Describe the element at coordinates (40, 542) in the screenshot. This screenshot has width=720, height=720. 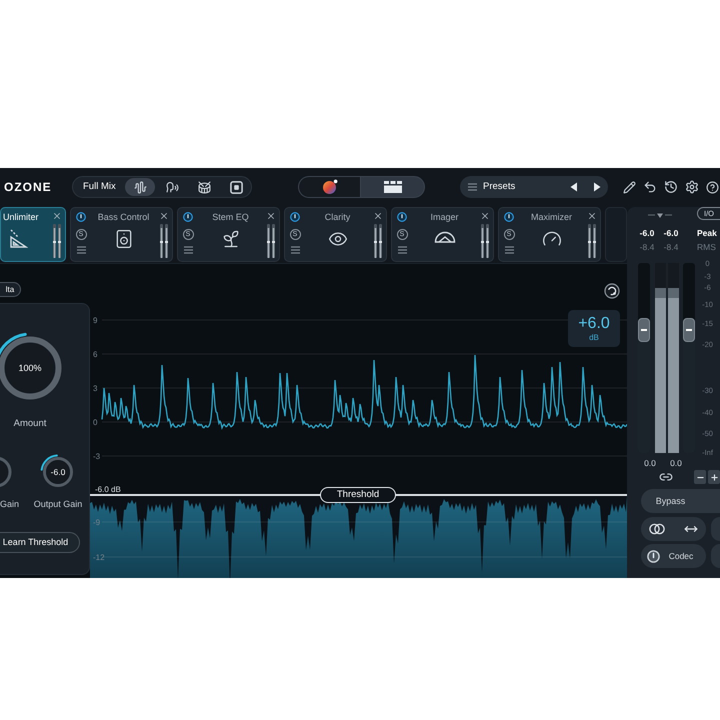
I see `learn-threshold-button: Learn Threshold` at that location.